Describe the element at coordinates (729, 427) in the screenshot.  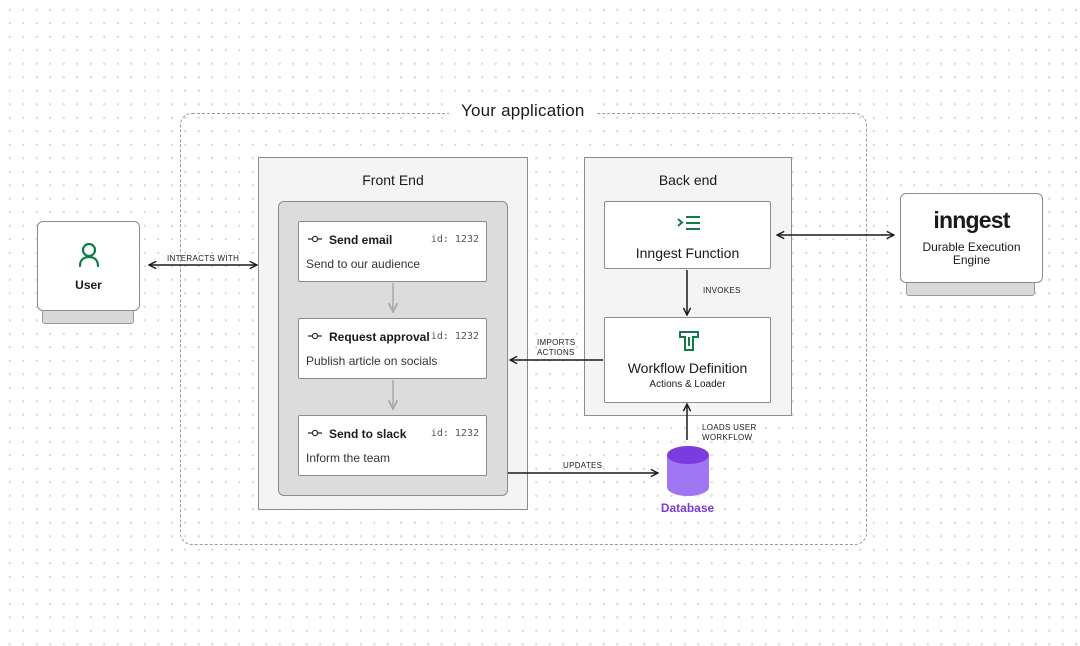
I see `edge-label-loads-line1: LOADS USER` at that location.